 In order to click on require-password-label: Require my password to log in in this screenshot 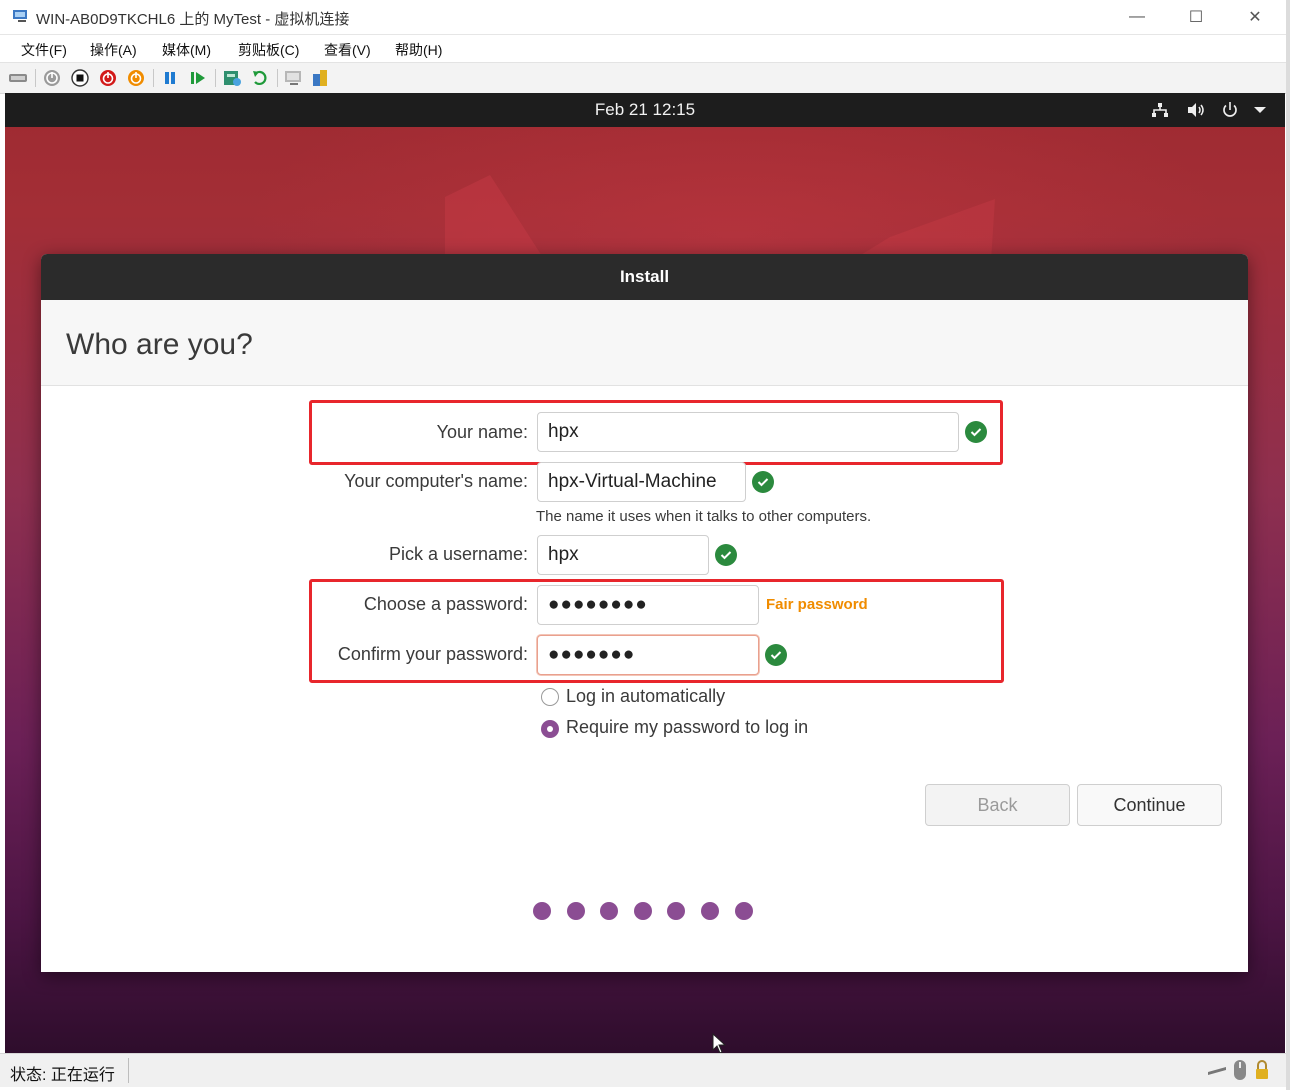, I will do `click(687, 727)`.